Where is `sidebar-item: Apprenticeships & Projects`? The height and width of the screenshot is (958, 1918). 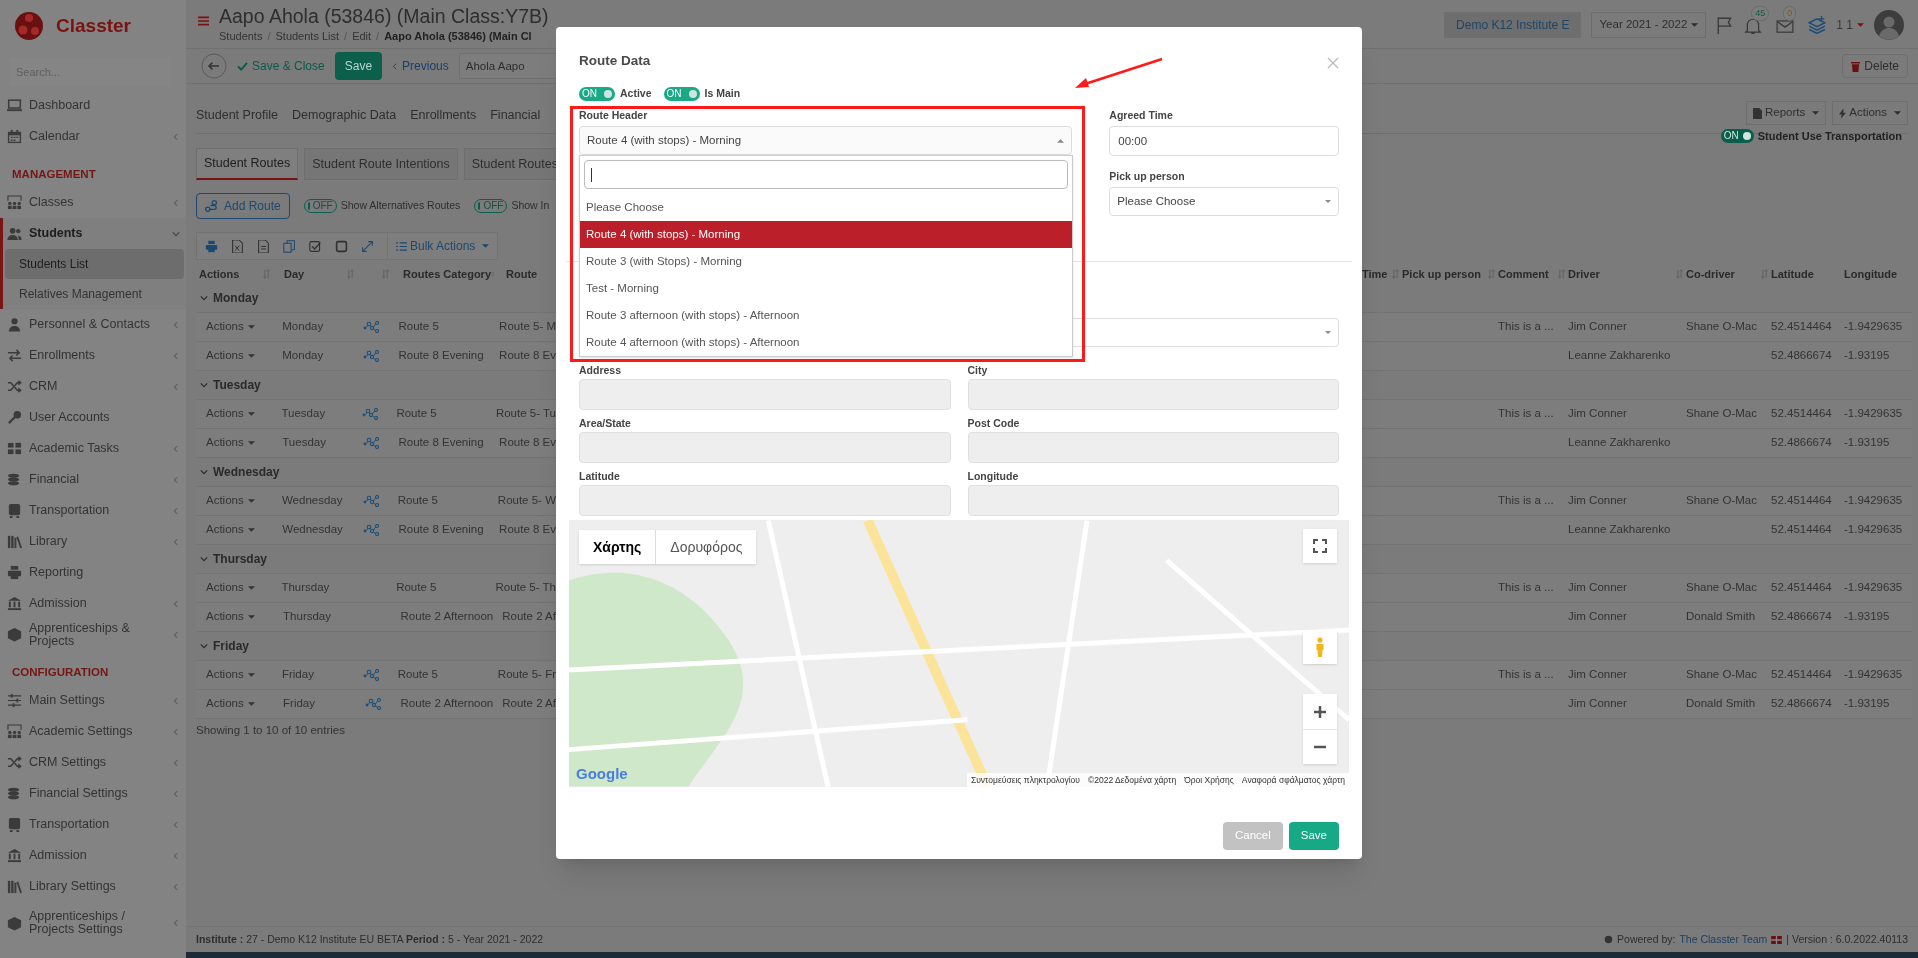
sidebar-item: Apprenticeships & Projects is located at coordinates (94, 634).